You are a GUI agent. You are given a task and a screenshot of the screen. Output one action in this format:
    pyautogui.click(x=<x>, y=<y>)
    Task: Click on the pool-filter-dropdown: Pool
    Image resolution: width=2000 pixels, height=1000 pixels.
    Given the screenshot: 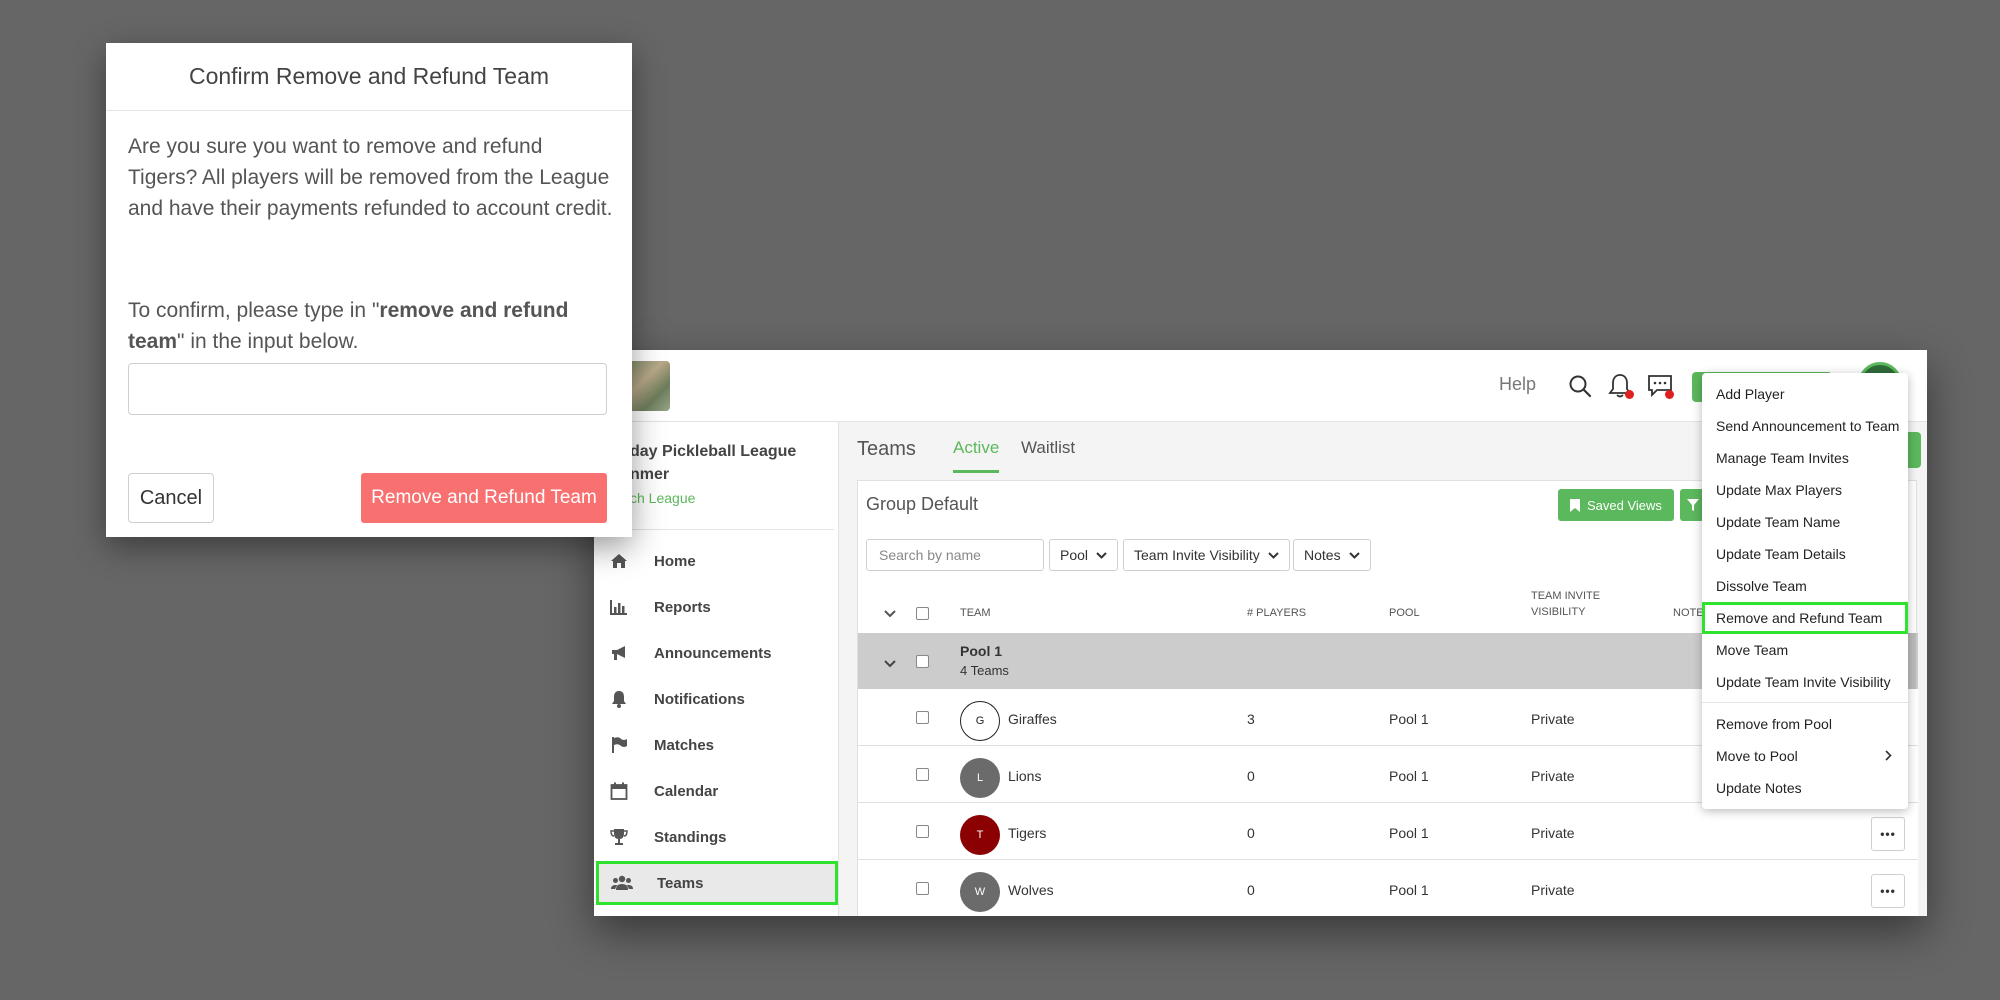 What is the action you would take?
    pyautogui.click(x=1084, y=555)
    